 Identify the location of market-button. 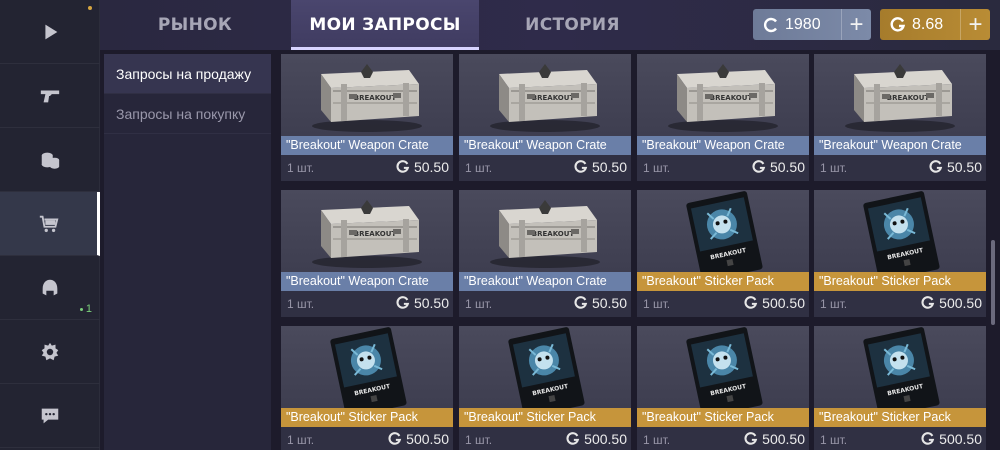
(50, 224).